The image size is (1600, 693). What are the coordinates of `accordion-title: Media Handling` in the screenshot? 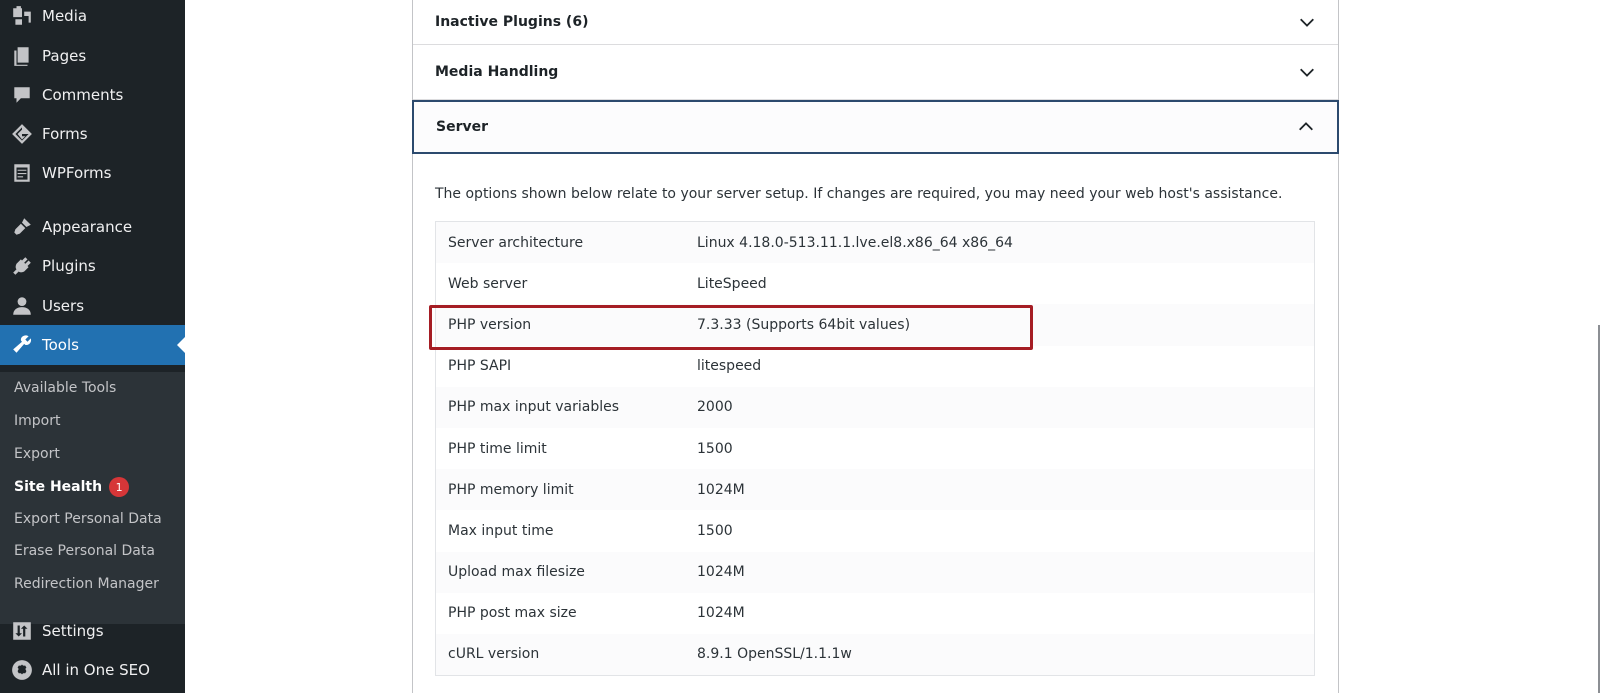 It's located at (497, 72).